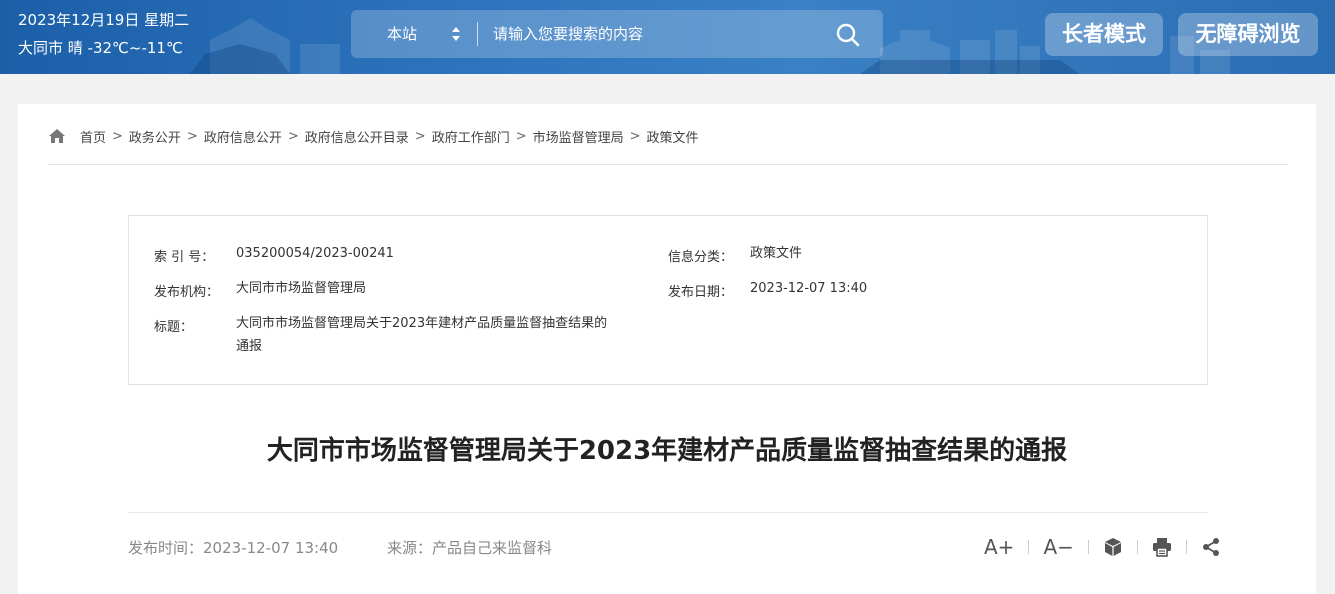  What do you see at coordinates (93, 136) in the screenshot?
I see `breadcrumb-home: 首页` at bounding box center [93, 136].